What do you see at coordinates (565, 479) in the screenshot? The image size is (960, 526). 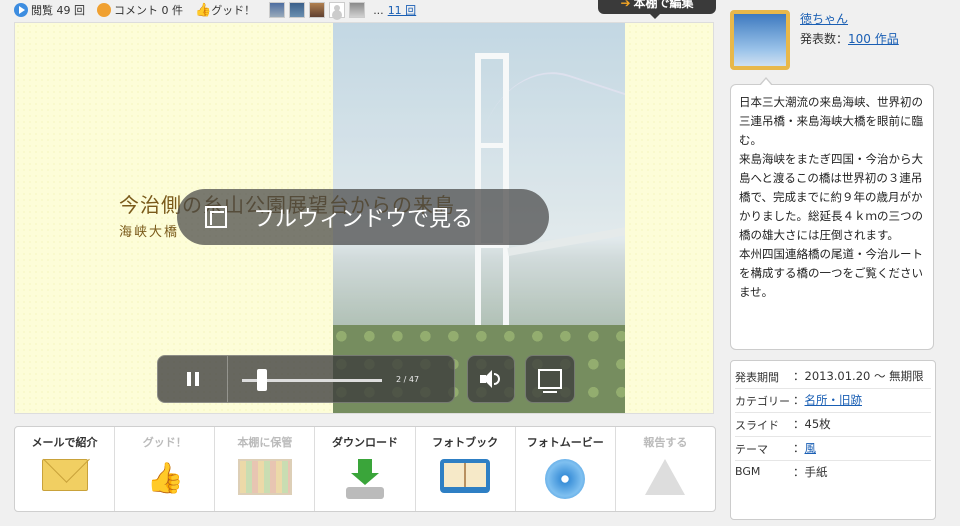 I see `disc-icon` at bounding box center [565, 479].